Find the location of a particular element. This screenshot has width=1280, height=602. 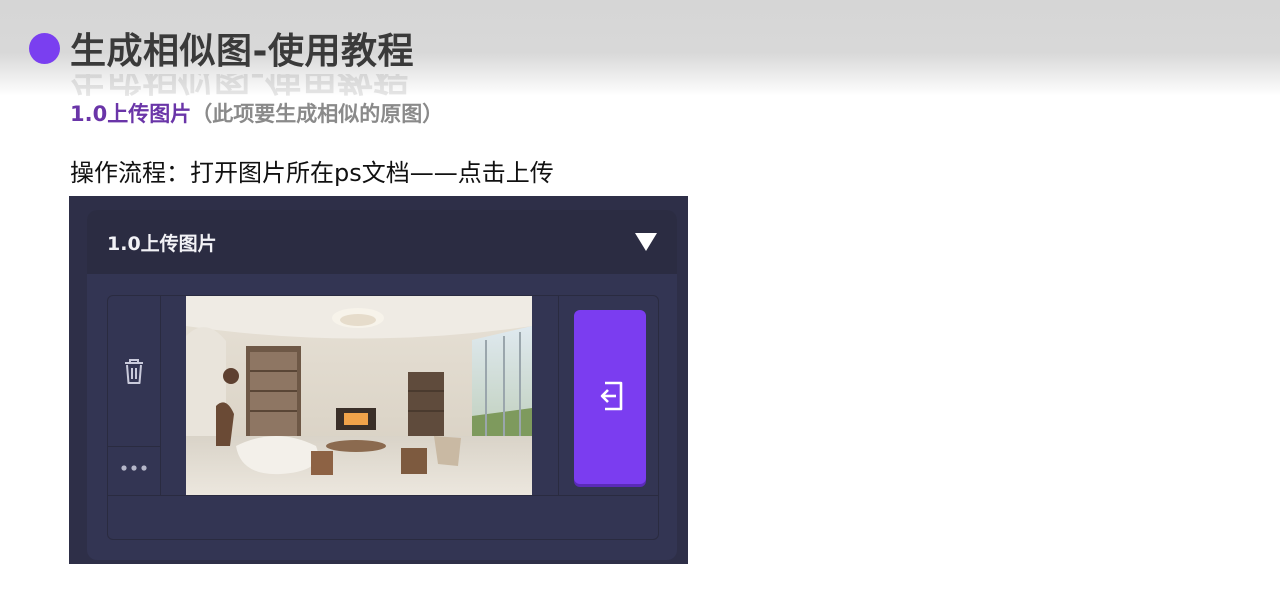

panel-header: 1.0上传图片 is located at coordinates (382, 242).